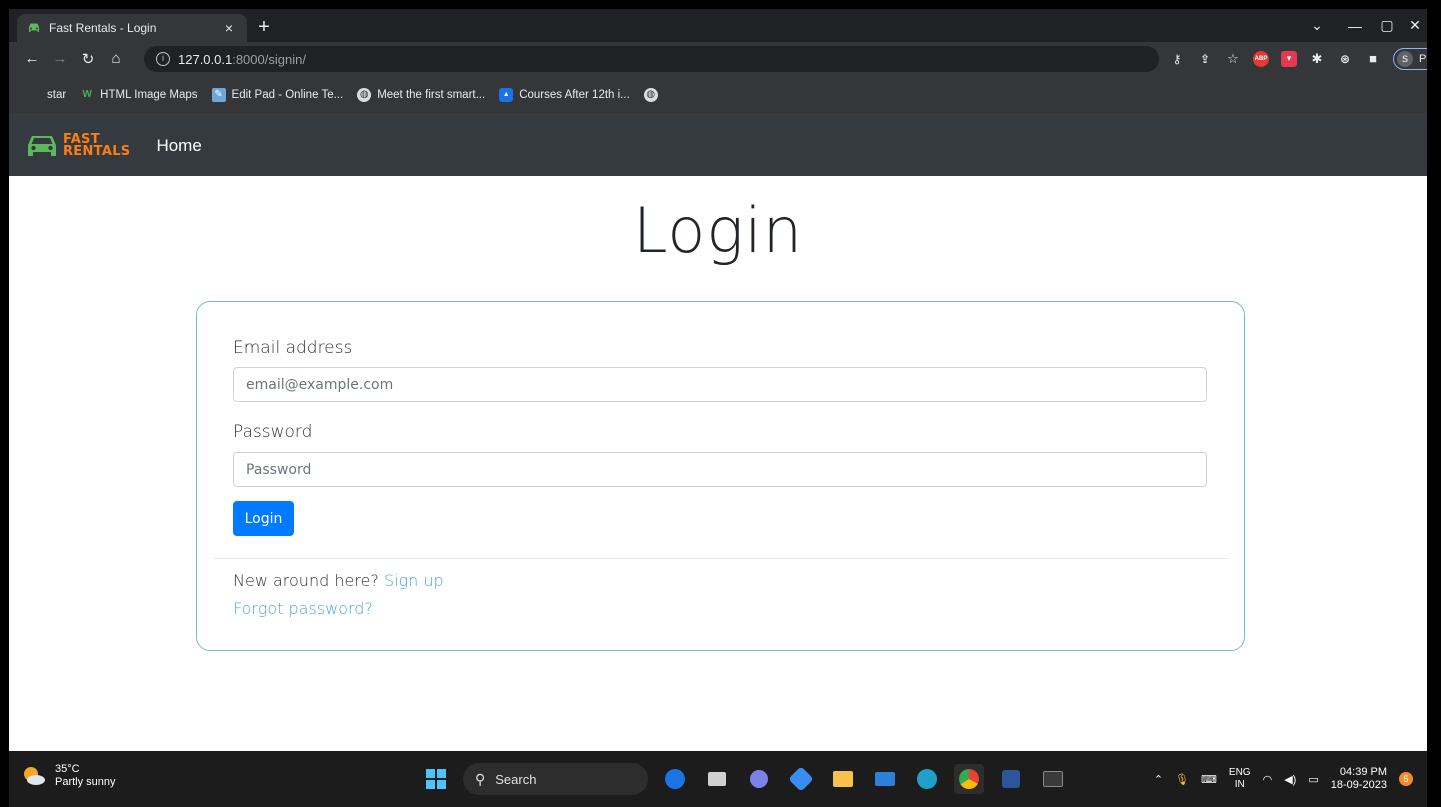  Describe the element at coordinates (718, 25) in the screenshot. I see `tab-strip: Fast Rentals - Login × + ⌄ — ▢ ✕` at that location.